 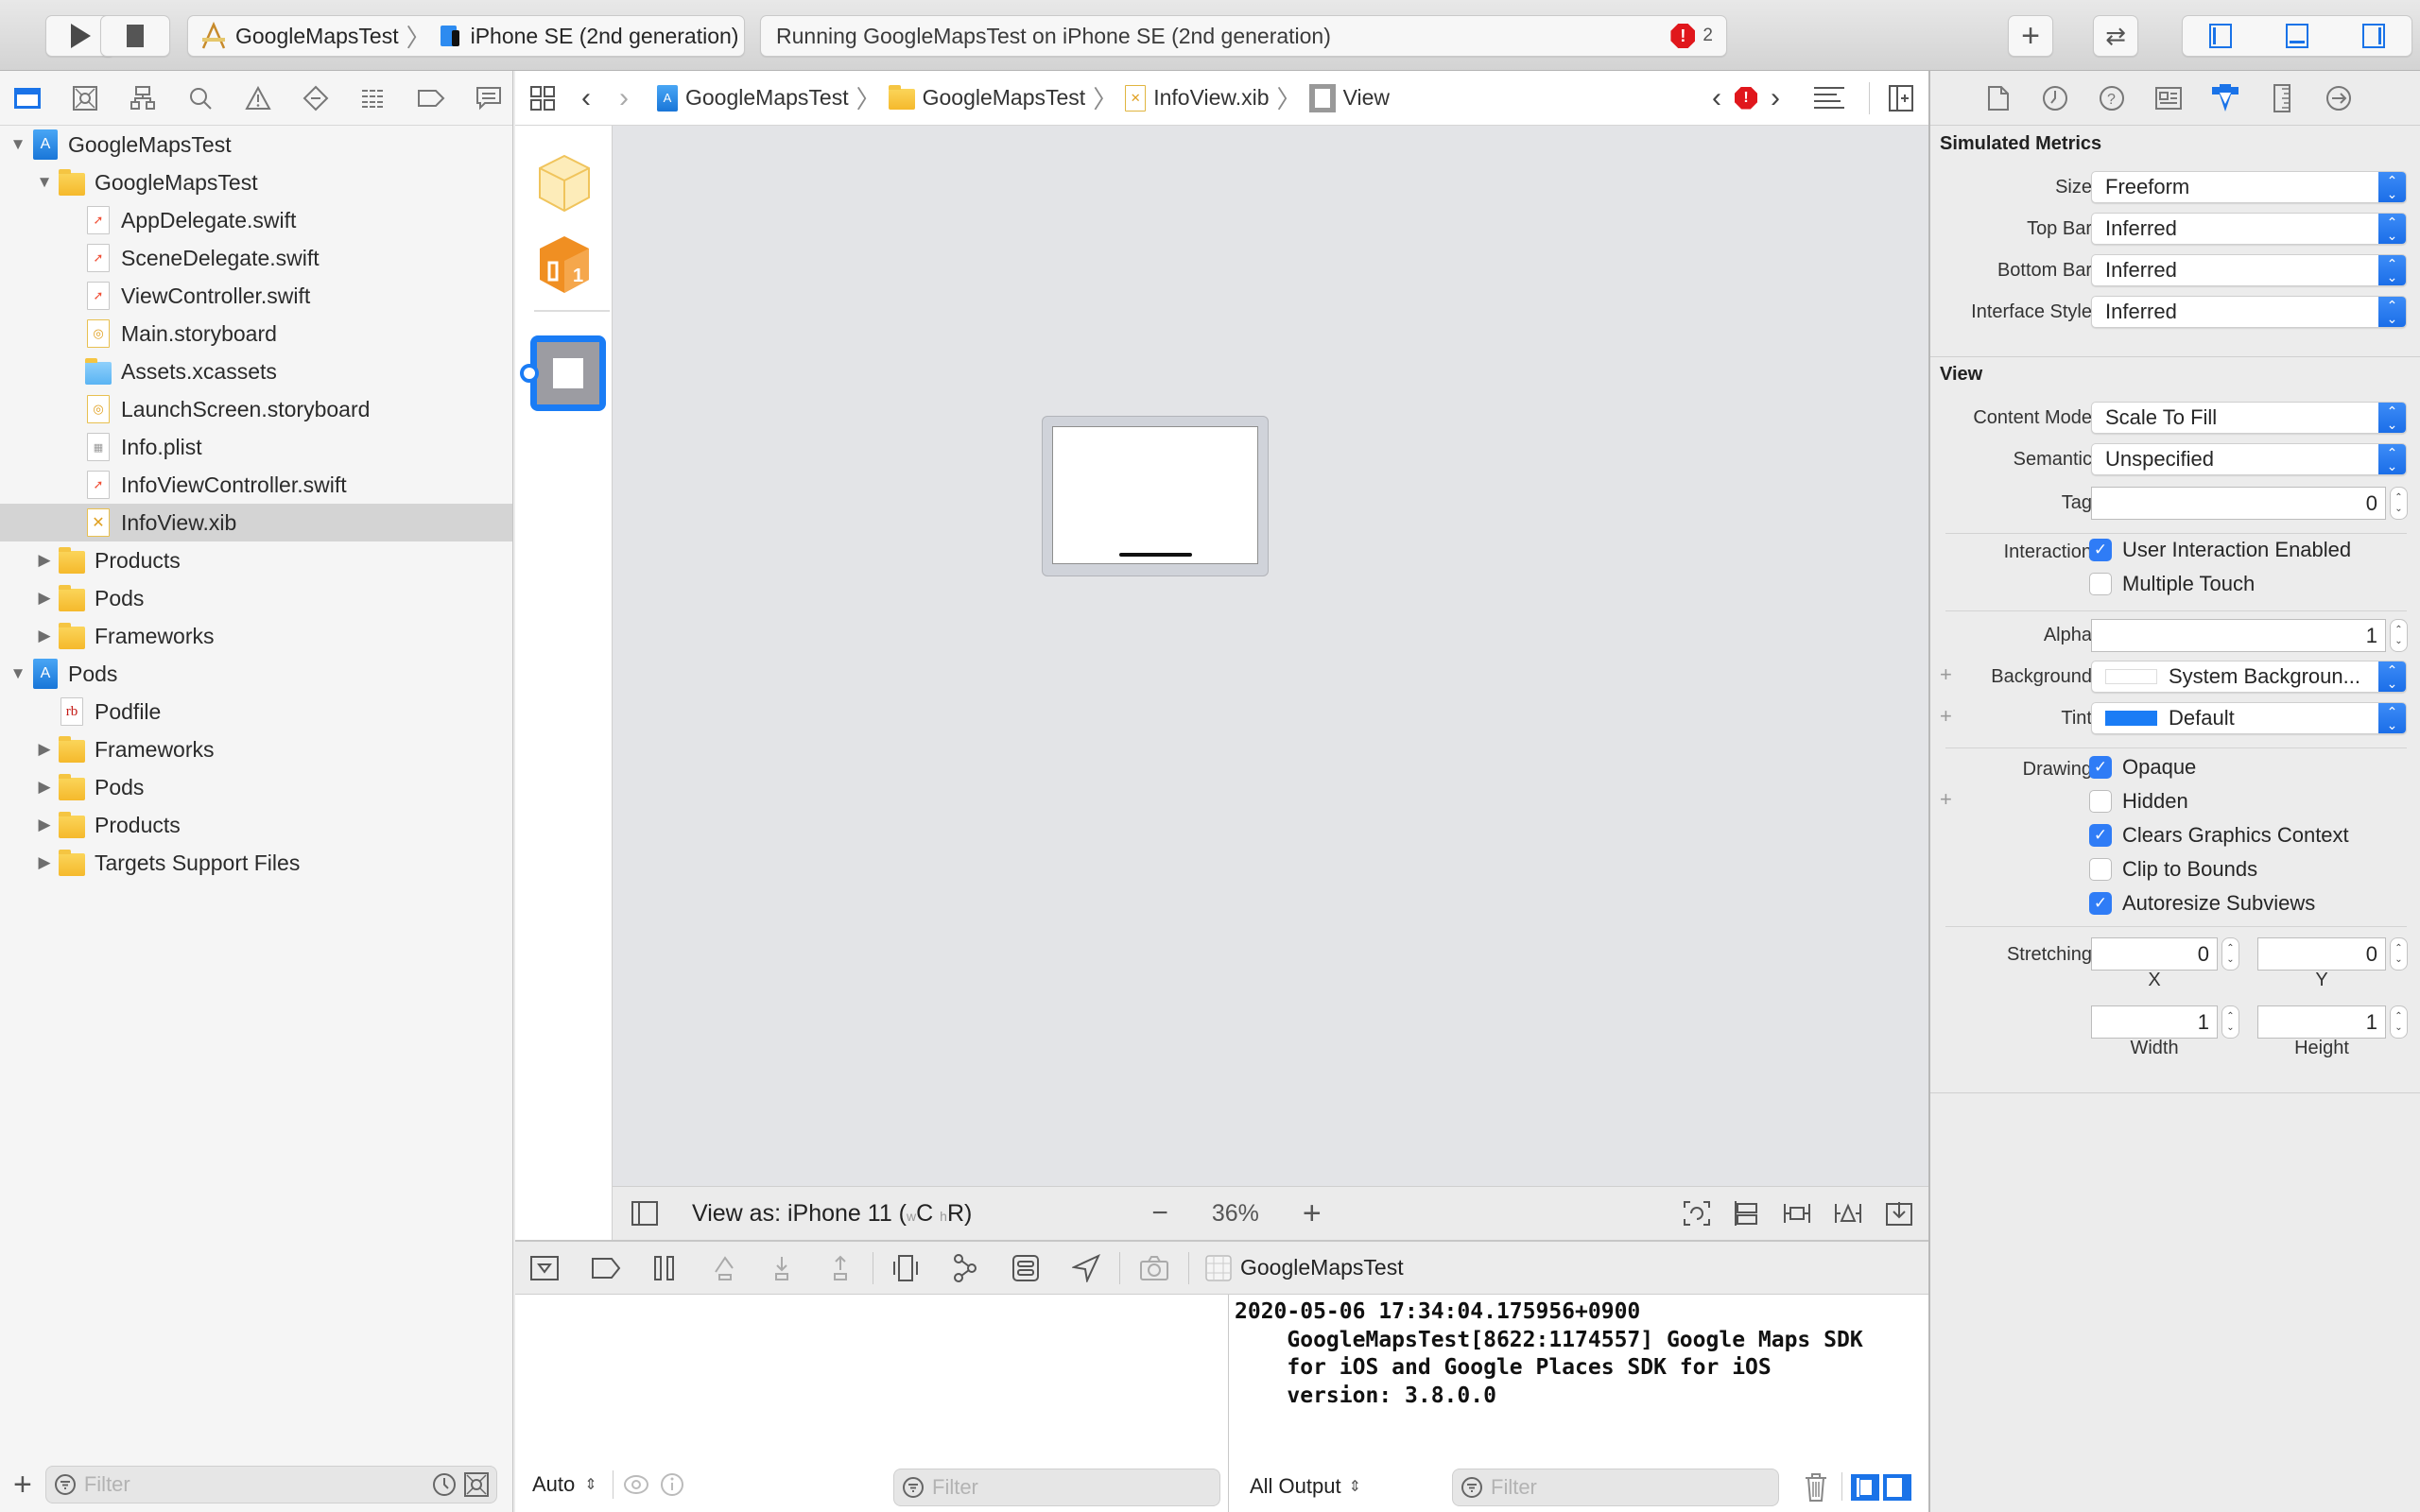 I want to click on user-interaction-checkbox: ✓, so click(x=2100, y=550).